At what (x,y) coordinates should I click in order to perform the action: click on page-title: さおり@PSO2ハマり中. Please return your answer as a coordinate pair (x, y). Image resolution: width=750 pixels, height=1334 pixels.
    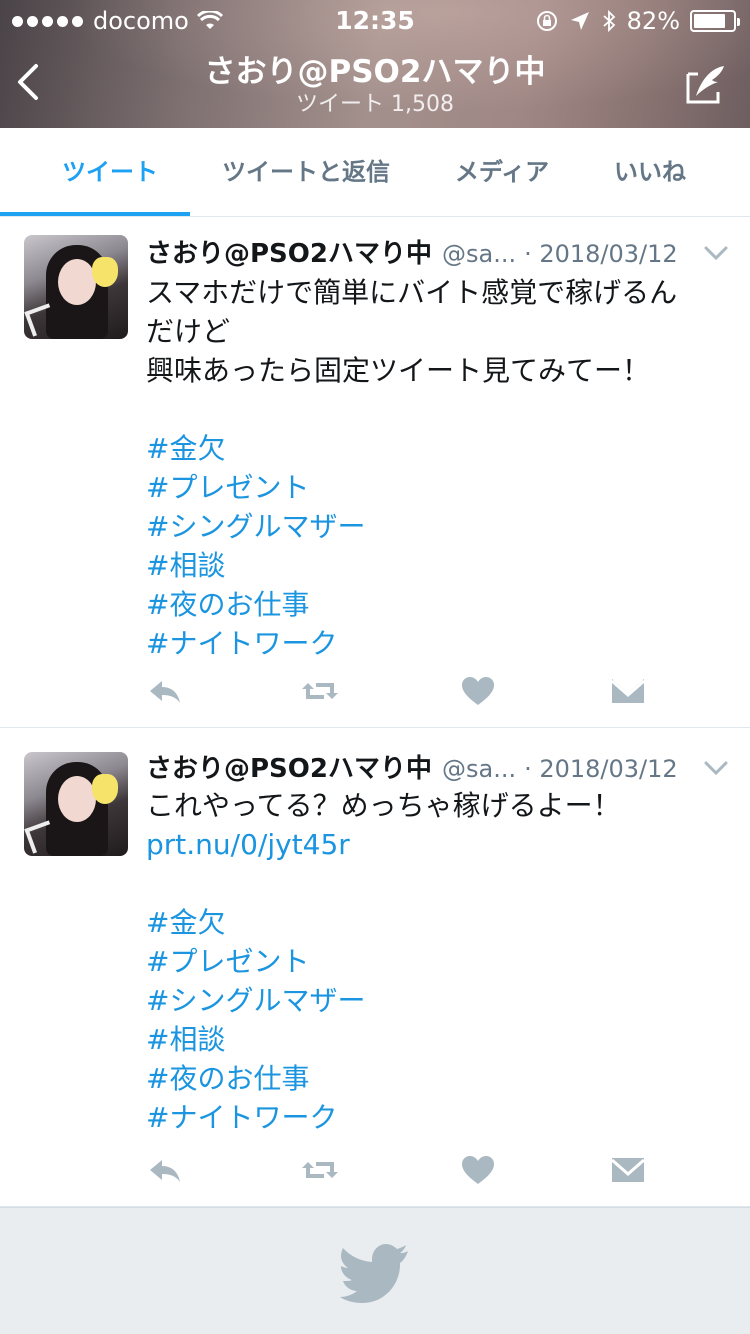
    Looking at the image, I should click on (375, 72).